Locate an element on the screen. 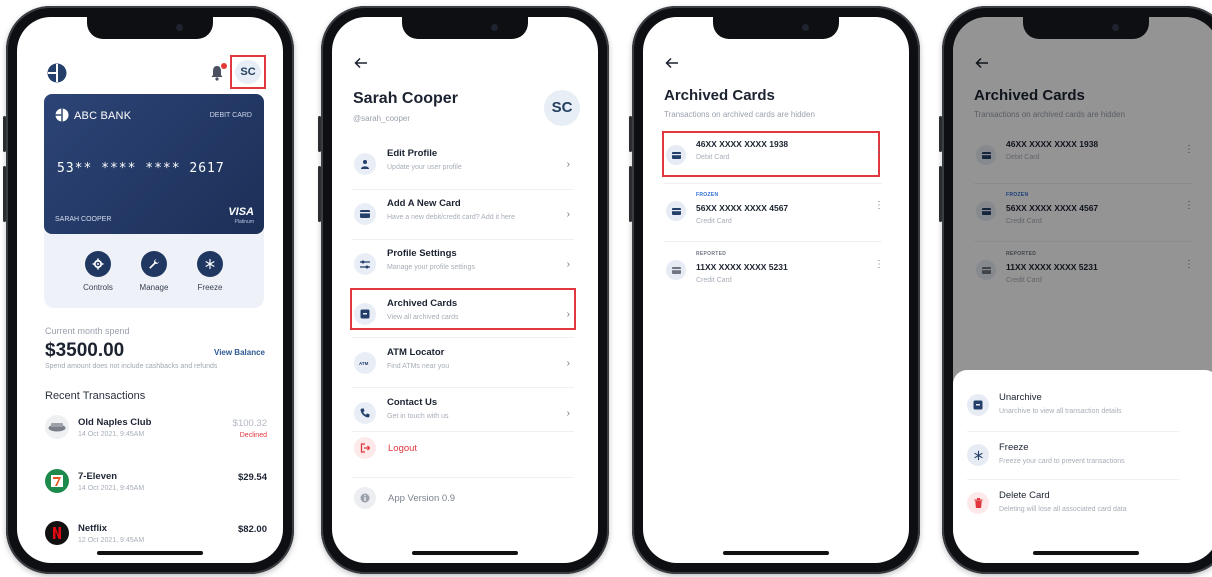  card-holder: SARAH COOPER is located at coordinates (83, 219).